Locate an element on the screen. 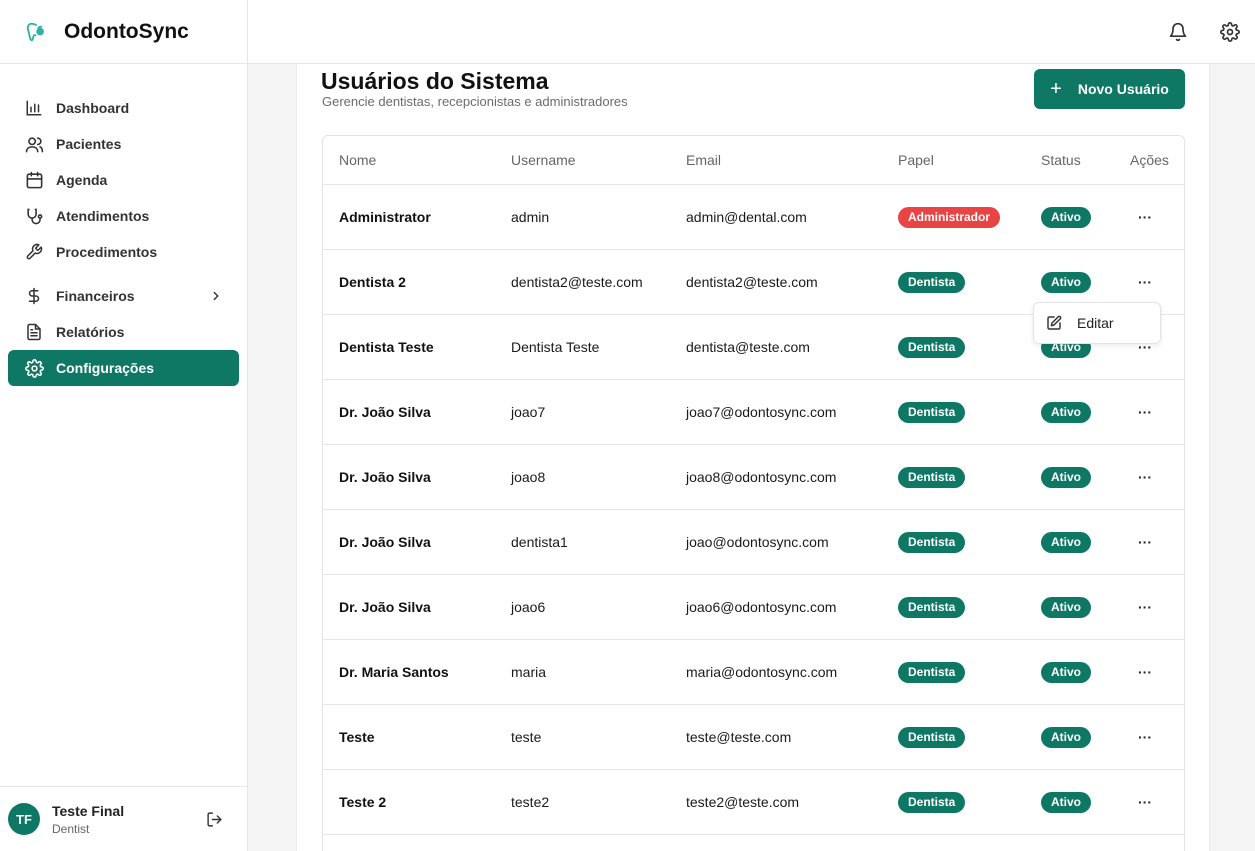  cell-username: admin is located at coordinates (530, 217).